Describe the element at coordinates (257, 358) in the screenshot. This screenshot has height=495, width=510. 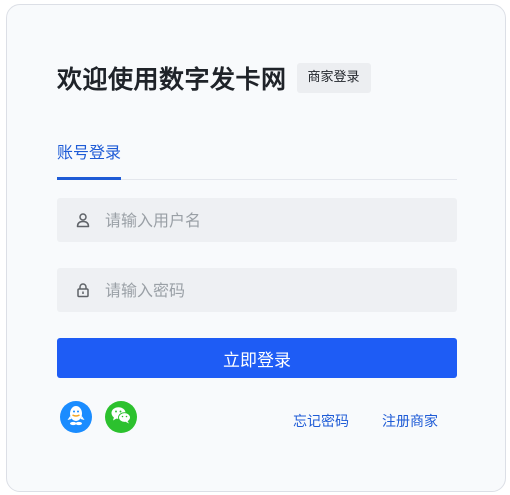
I see `login-button: 立即登录` at that location.